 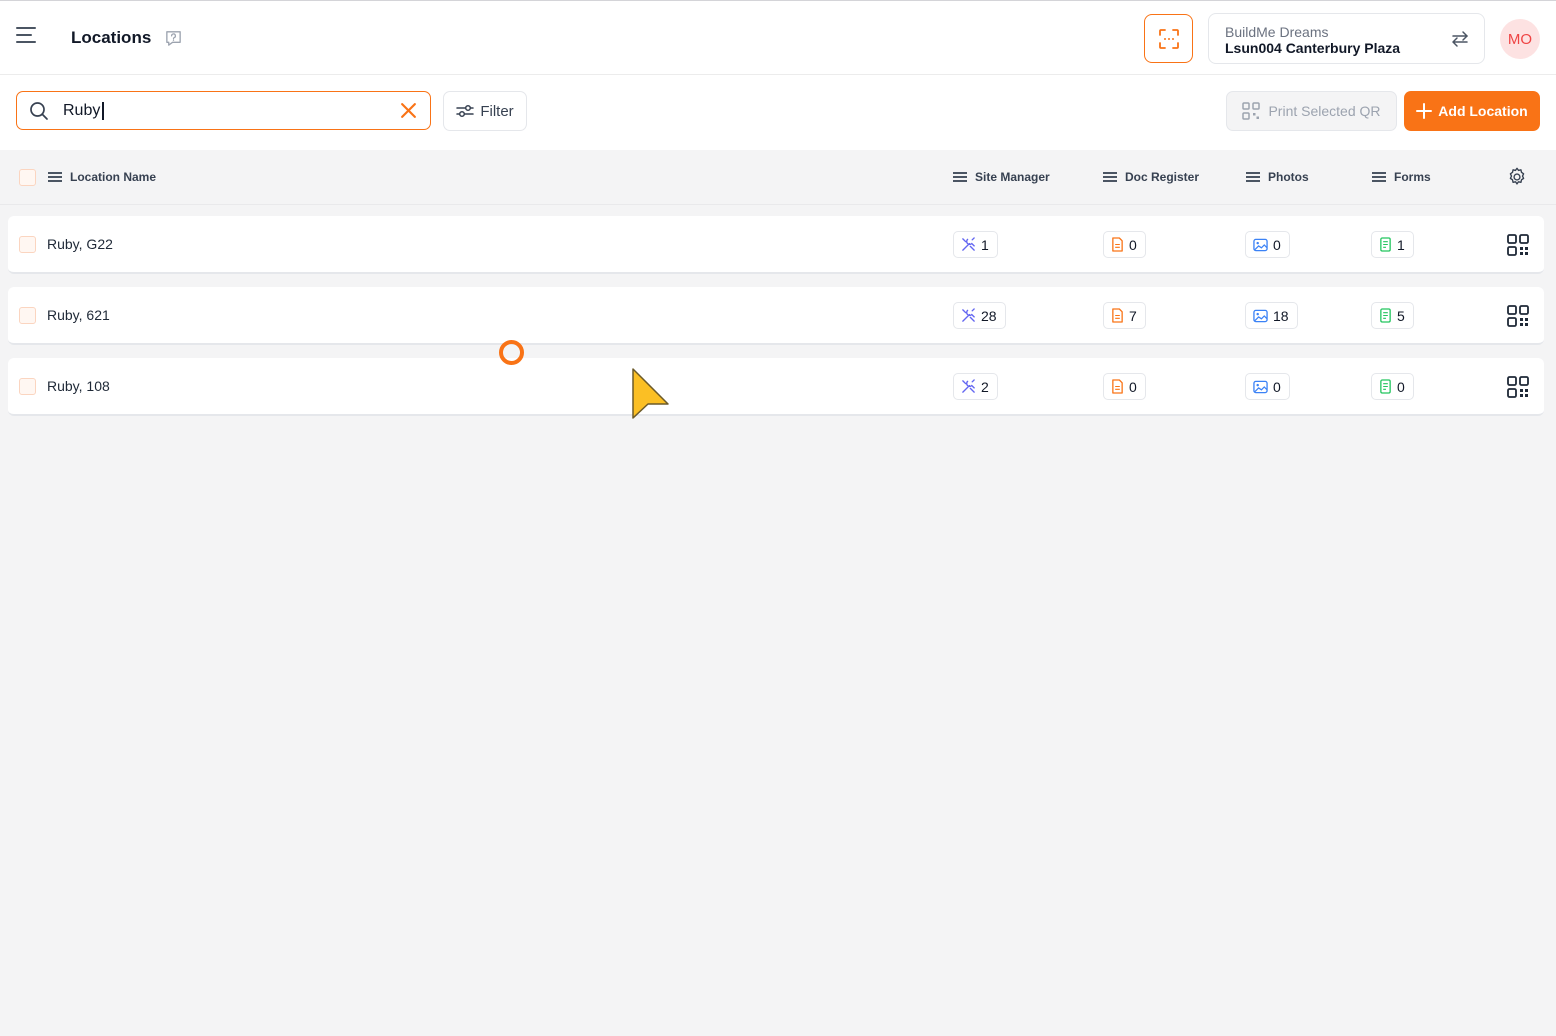 What do you see at coordinates (111, 37) in the screenshot?
I see `page-title: Locations` at bounding box center [111, 37].